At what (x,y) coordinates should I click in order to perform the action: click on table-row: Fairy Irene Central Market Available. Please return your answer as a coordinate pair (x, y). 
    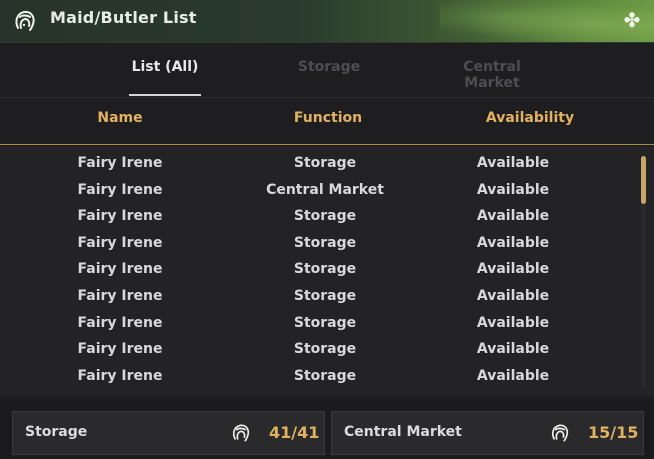
    Looking at the image, I should click on (315, 190).